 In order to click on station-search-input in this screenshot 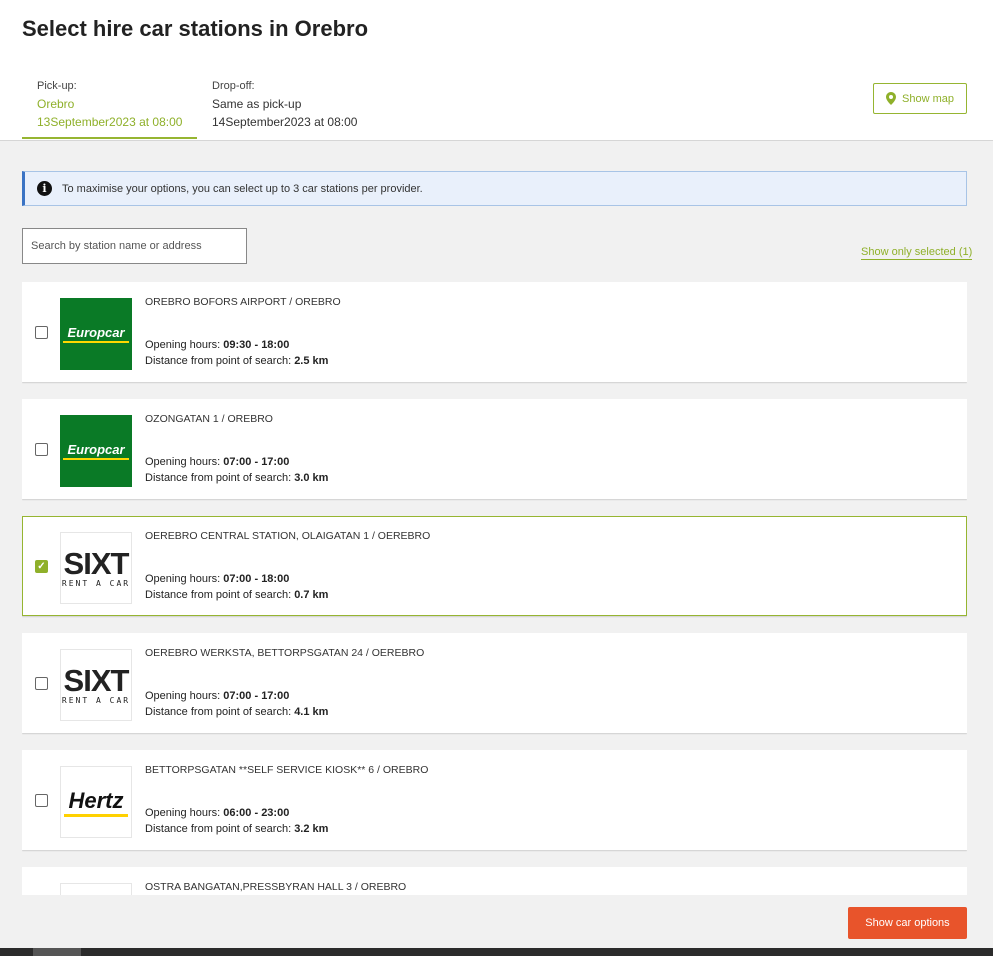, I will do `click(134, 246)`.